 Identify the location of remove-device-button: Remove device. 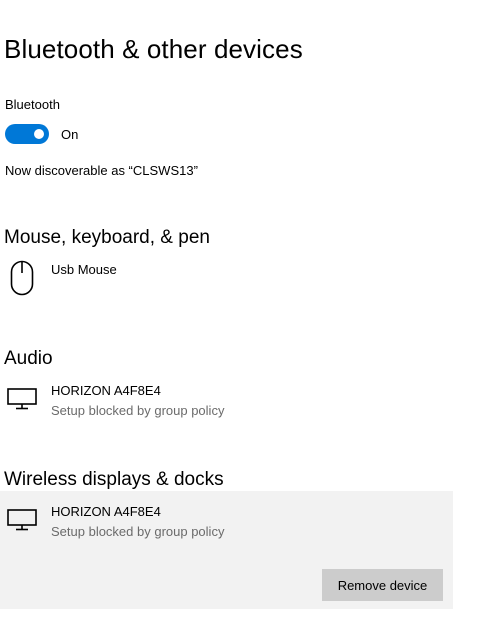
(382, 585).